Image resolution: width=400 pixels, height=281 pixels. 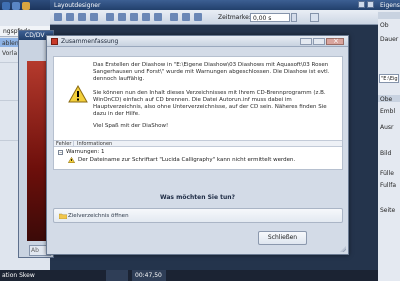 What do you see at coordinates (335, 41) in the screenshot?
I see `close-button` at bounding box center [335, 41].